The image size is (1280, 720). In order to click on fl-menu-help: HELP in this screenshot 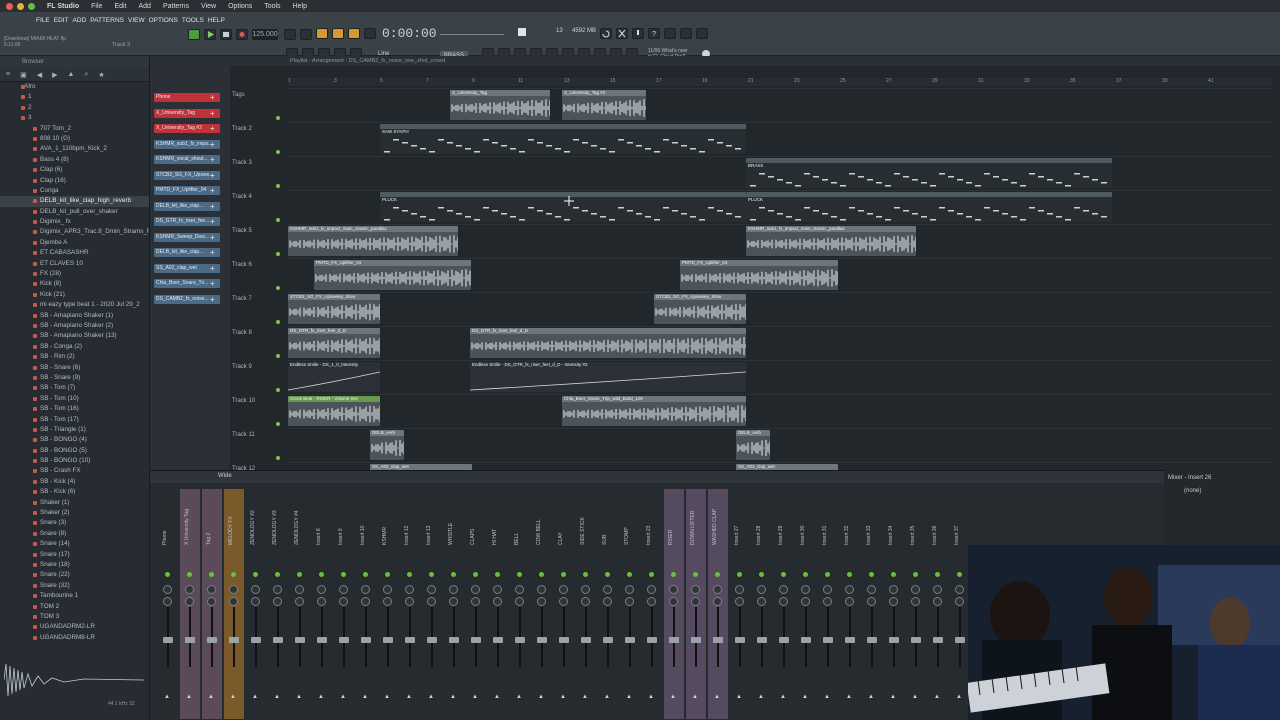, I will do `click(216, 20)`.